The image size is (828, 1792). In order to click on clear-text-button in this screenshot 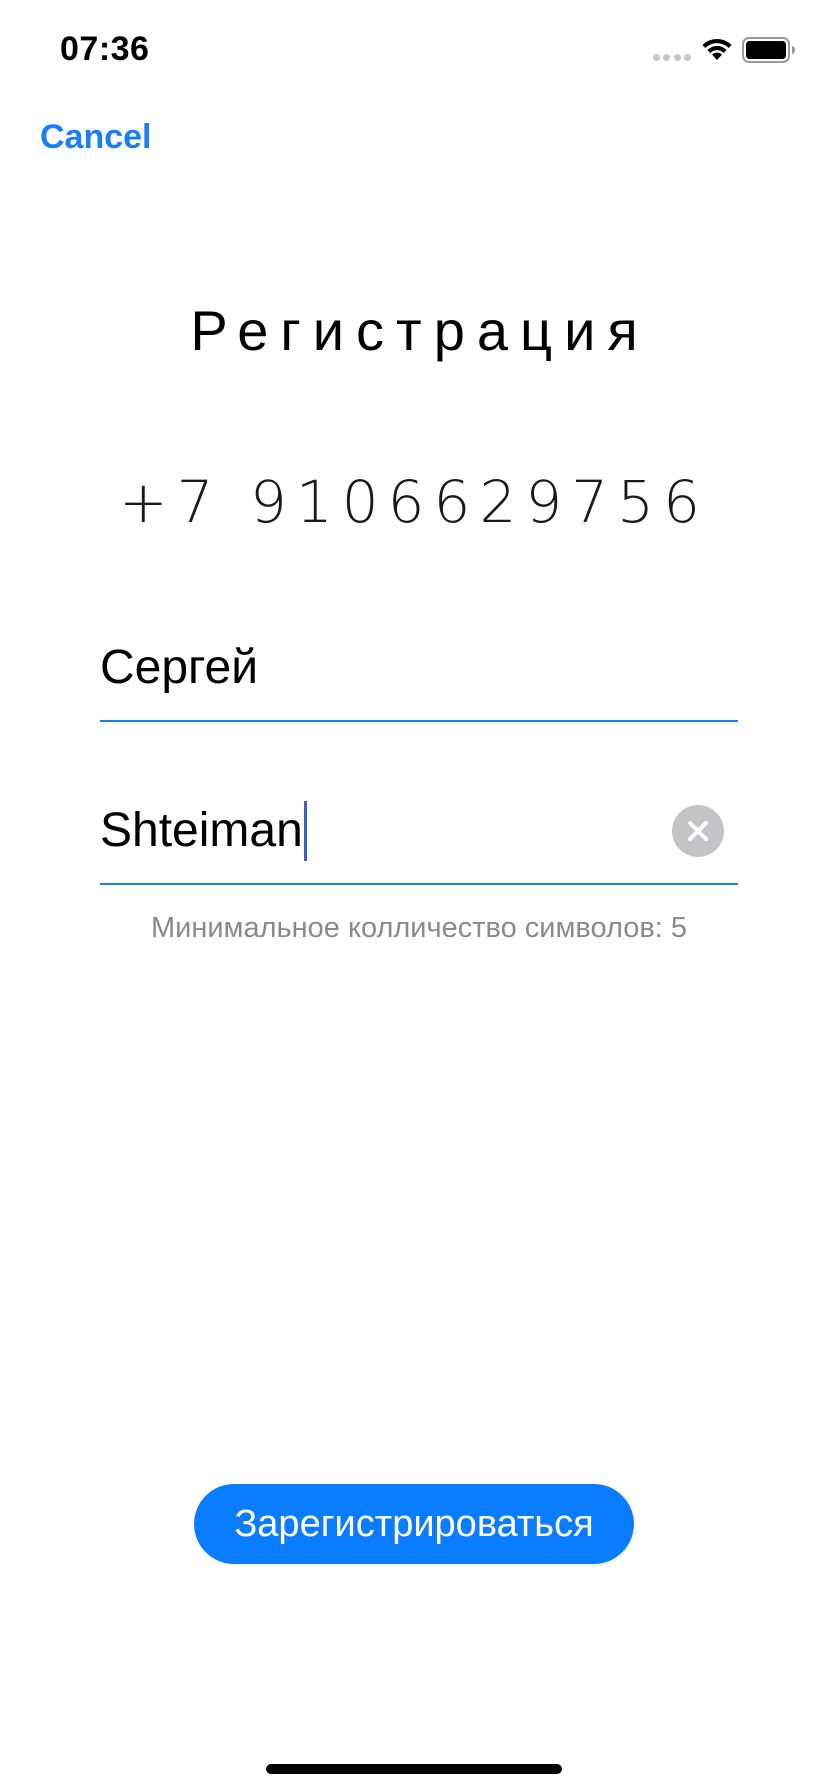, I will do `click(698, 831)`.